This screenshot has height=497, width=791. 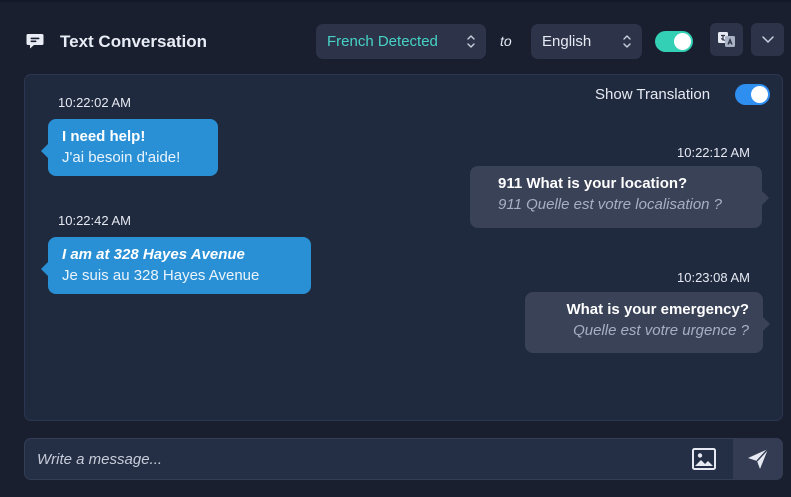 I want to click on message-timestamp: 10:22:02 AM, so click(x=94, y=102).